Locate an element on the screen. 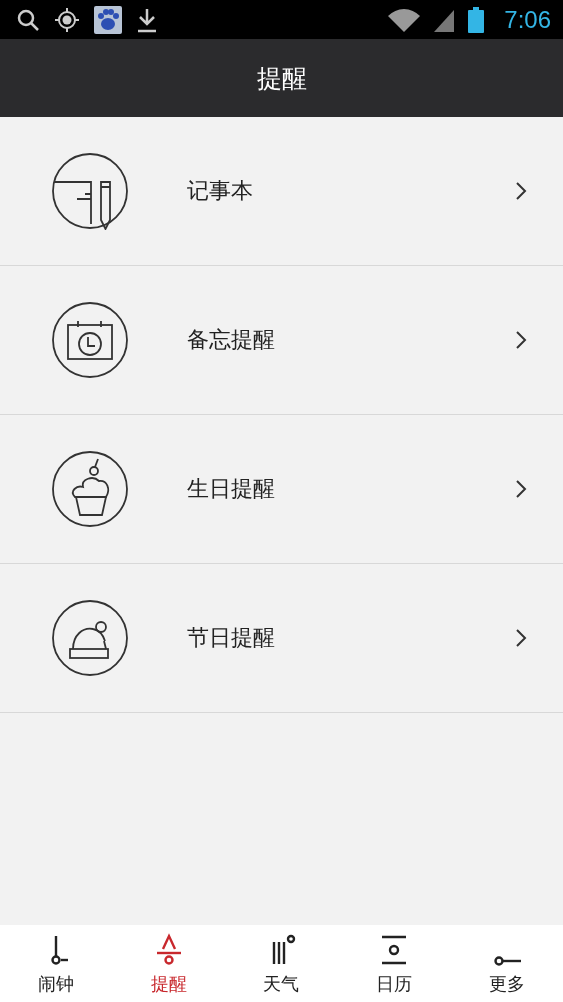  reminder-list-item: 记事本 is located at coordinates (281, 191).